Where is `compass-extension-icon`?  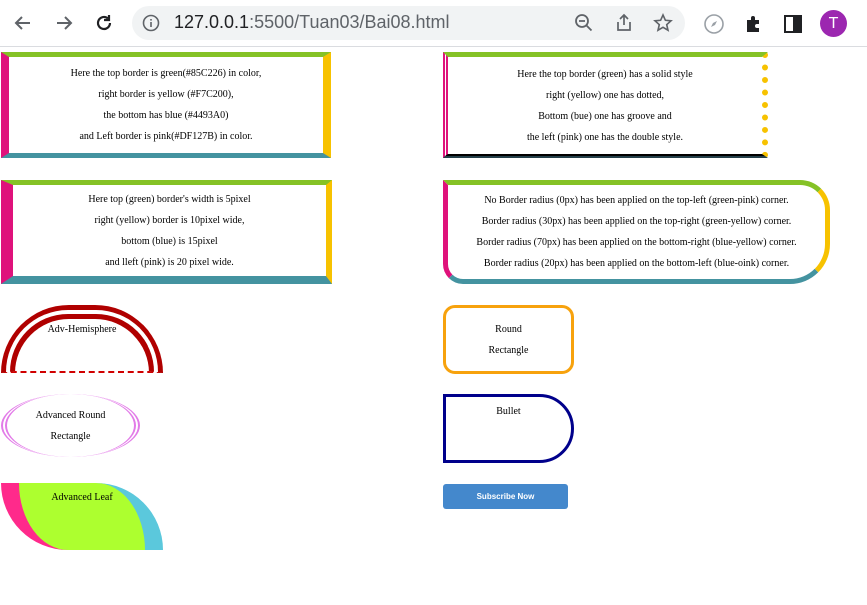
compass-extension-icon is located at coordinates (714, 24).